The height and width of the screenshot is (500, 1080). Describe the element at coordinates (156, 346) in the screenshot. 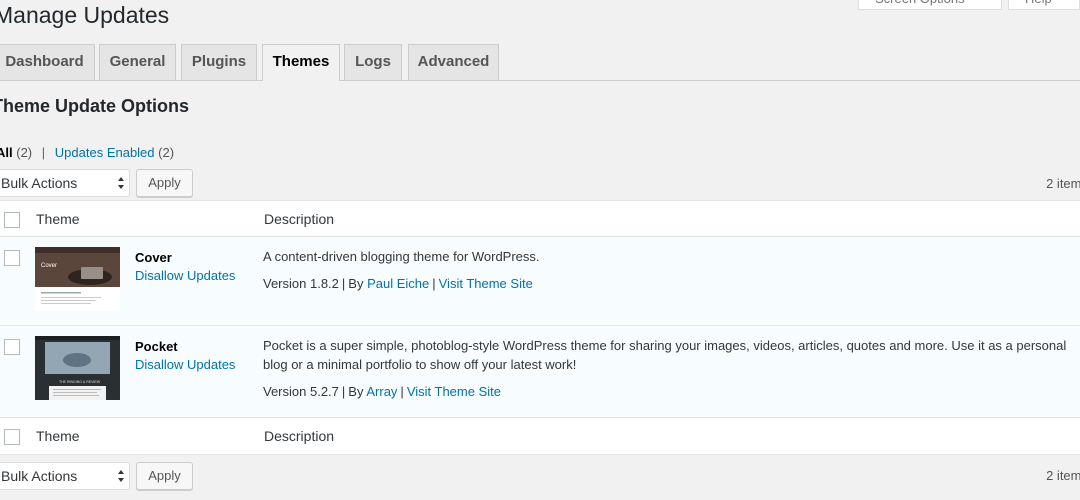

I see `theme-name: Pocket` at that location.